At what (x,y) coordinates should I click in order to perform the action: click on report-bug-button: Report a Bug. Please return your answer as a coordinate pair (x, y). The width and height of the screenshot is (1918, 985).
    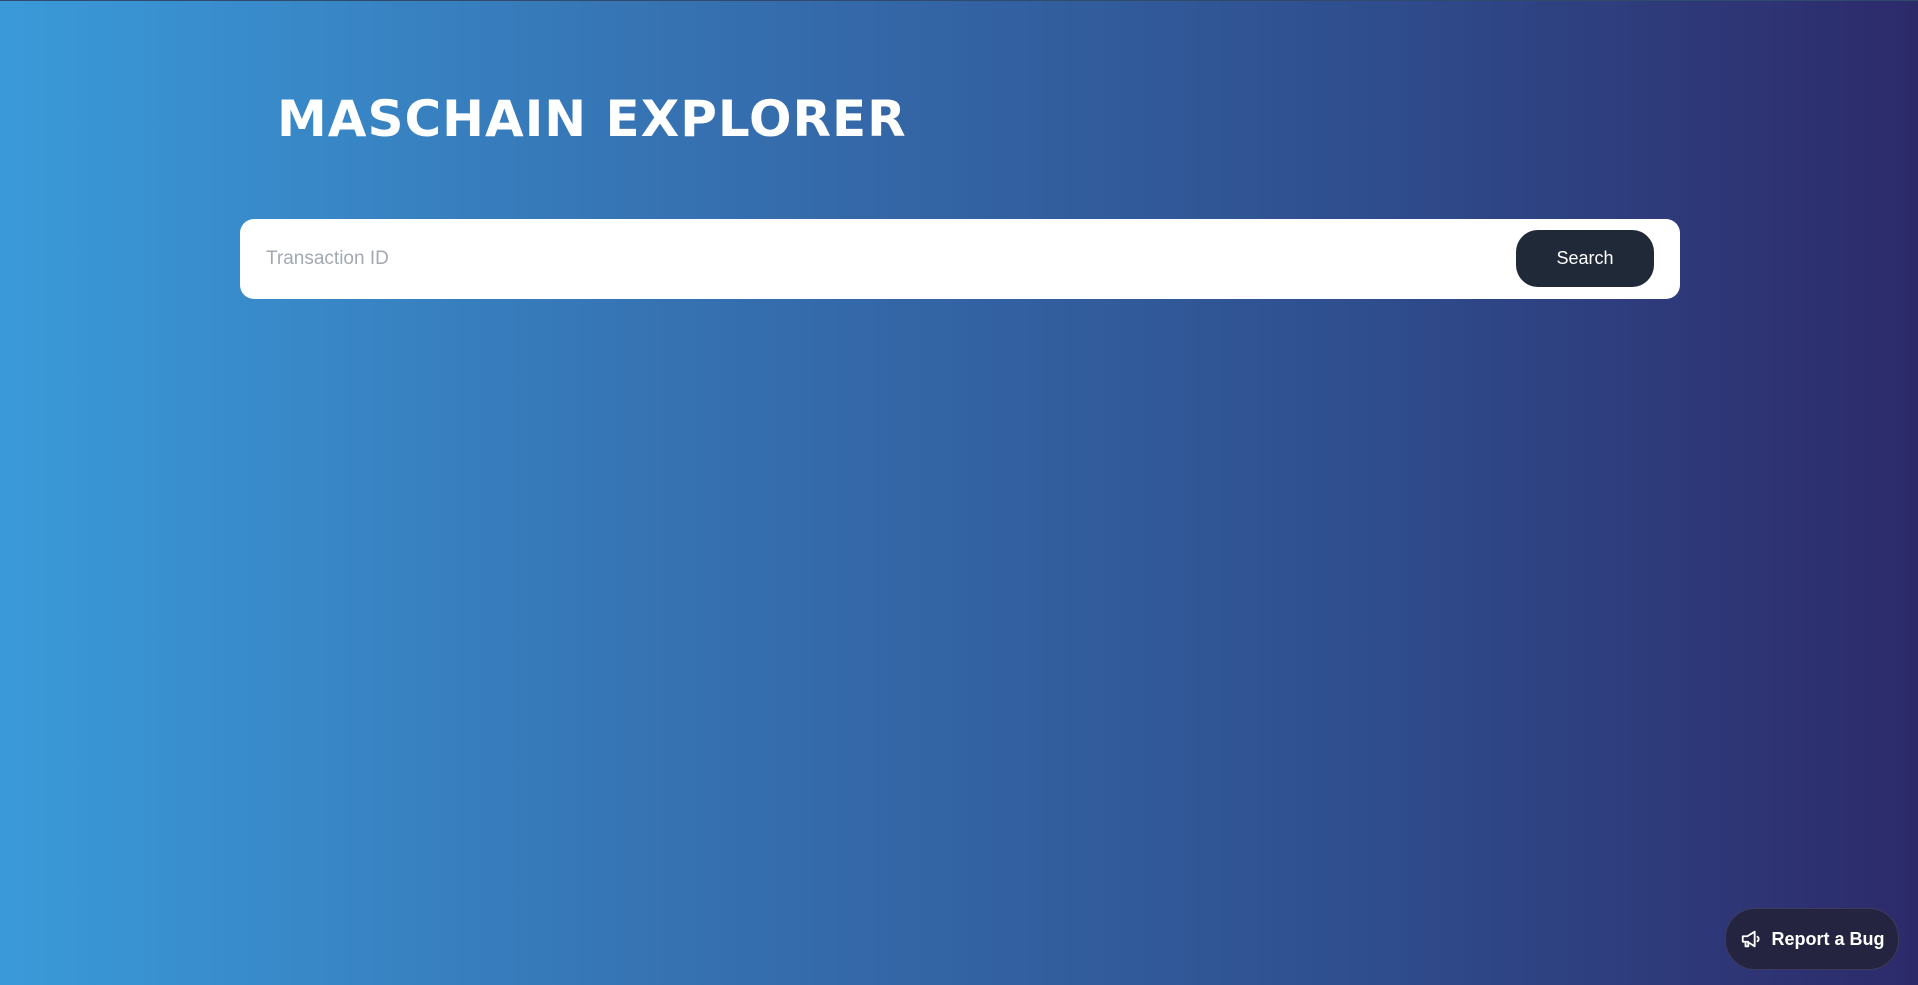
    Looking at the image, I should click on (1812, 939).